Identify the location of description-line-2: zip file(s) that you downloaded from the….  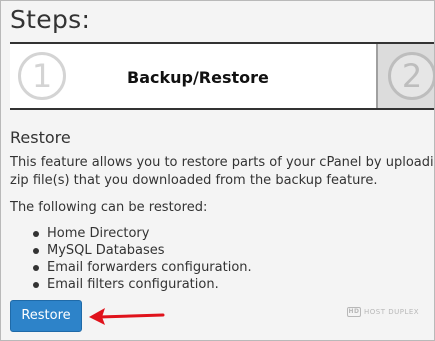
(194, 180).